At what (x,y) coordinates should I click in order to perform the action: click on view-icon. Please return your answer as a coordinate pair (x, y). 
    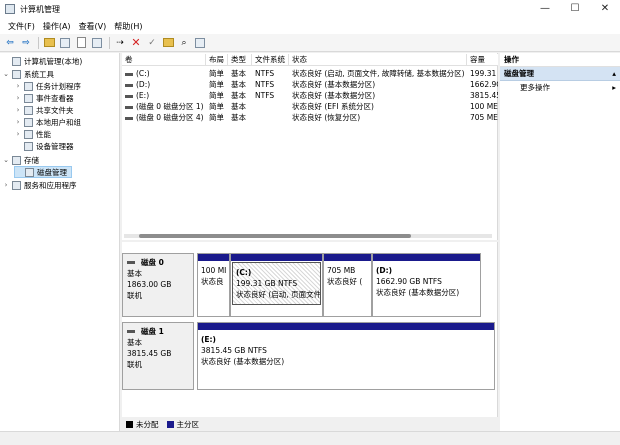
    Looking at the image, I should click on (200, 43).